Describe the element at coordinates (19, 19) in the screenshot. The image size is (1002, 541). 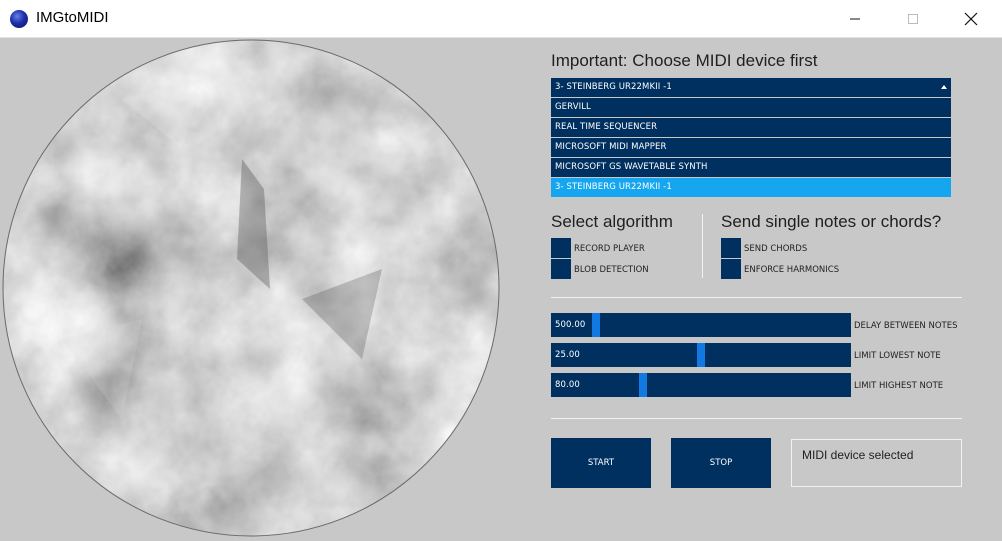
I see `app-logo-icon` at that location.